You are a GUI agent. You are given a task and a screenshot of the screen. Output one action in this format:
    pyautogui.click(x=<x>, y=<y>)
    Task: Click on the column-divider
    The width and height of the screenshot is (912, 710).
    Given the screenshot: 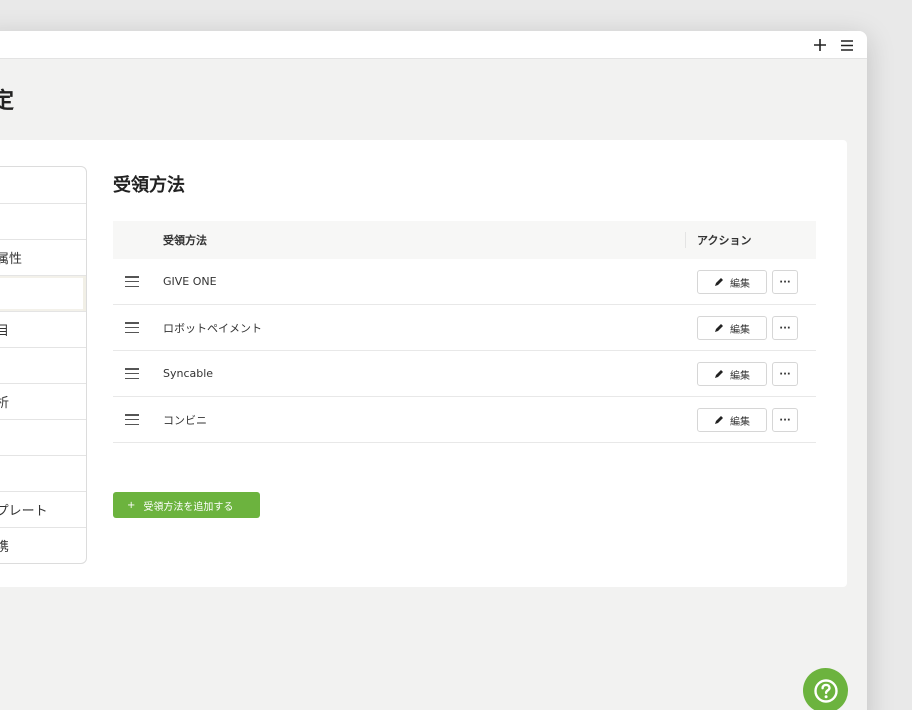 What is the action you would take?
    pyautogui.click(x=685, y=240)
    